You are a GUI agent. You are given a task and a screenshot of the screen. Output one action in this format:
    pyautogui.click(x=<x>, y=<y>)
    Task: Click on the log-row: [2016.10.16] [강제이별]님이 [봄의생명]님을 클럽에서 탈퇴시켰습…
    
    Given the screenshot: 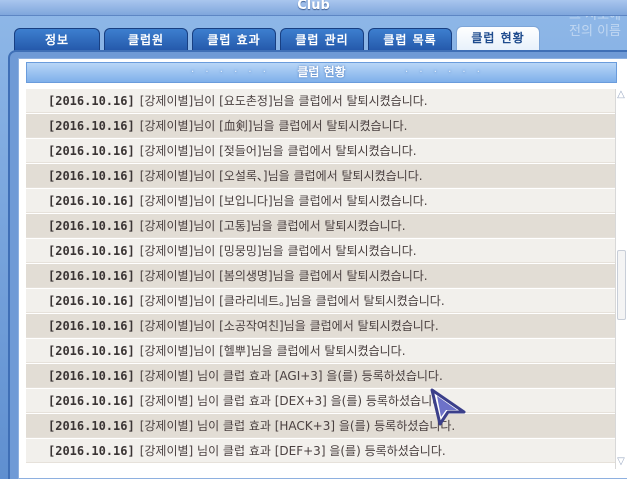 What is the action you would take?
    pyautogui.click(x=320, y=276)
    